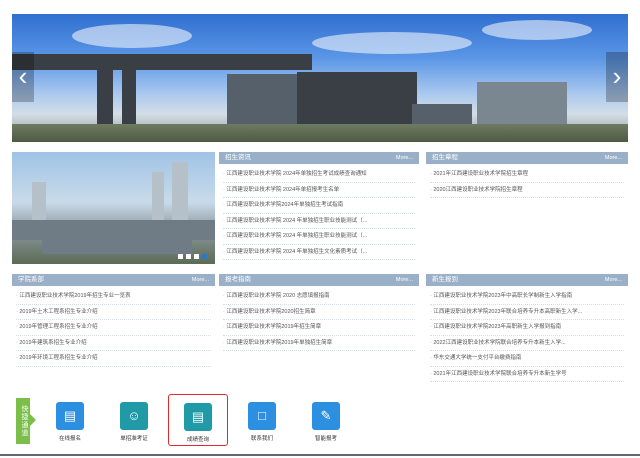 Image resolution: width=640 pixels, height=458 pixels. Describe the element at coordinates (262, 416) in the screenshot. I see `monitor-icon: □` at that location.